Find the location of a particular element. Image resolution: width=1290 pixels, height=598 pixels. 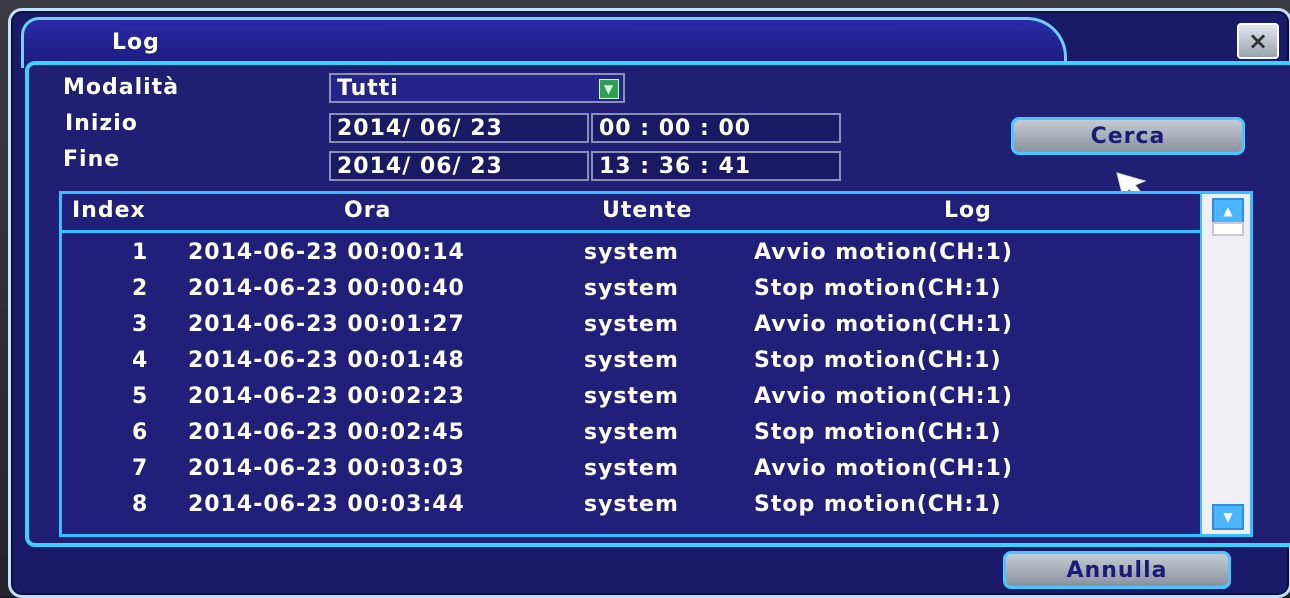

row-index: 1 is located at coordinates (140, 252).